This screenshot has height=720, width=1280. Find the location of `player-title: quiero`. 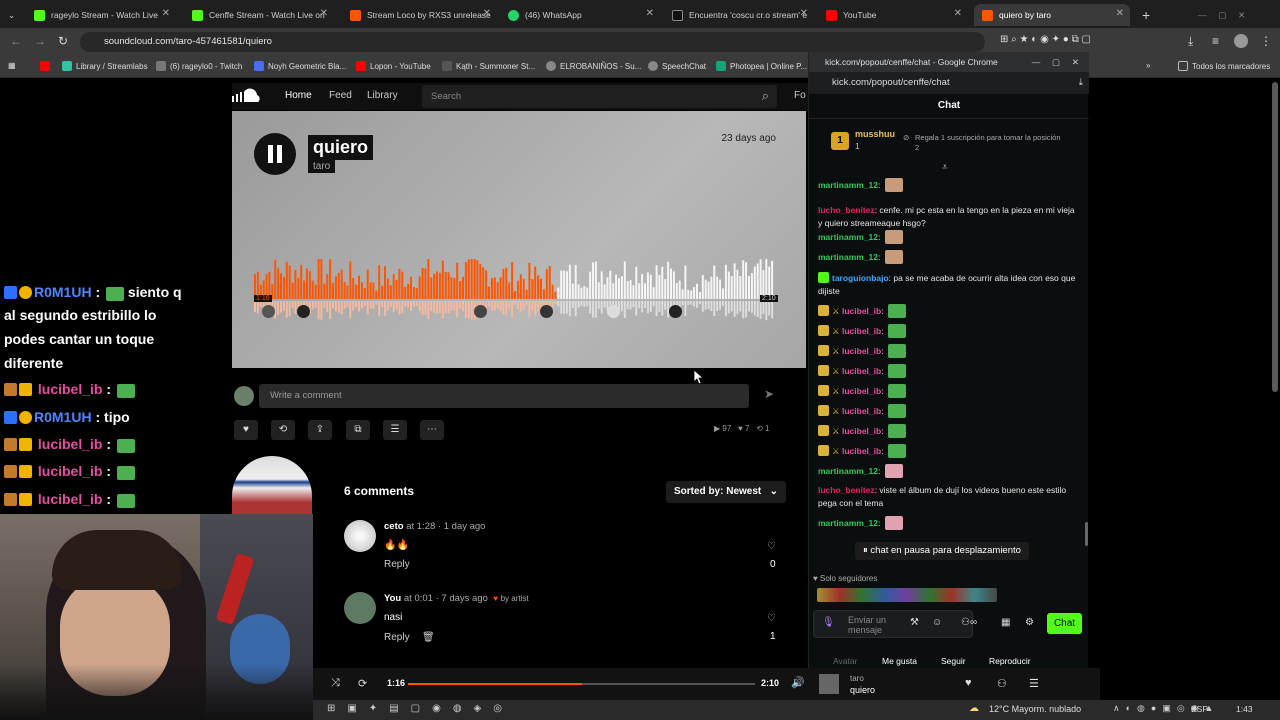

player-title: quiero is located at coordinates (862, 690).